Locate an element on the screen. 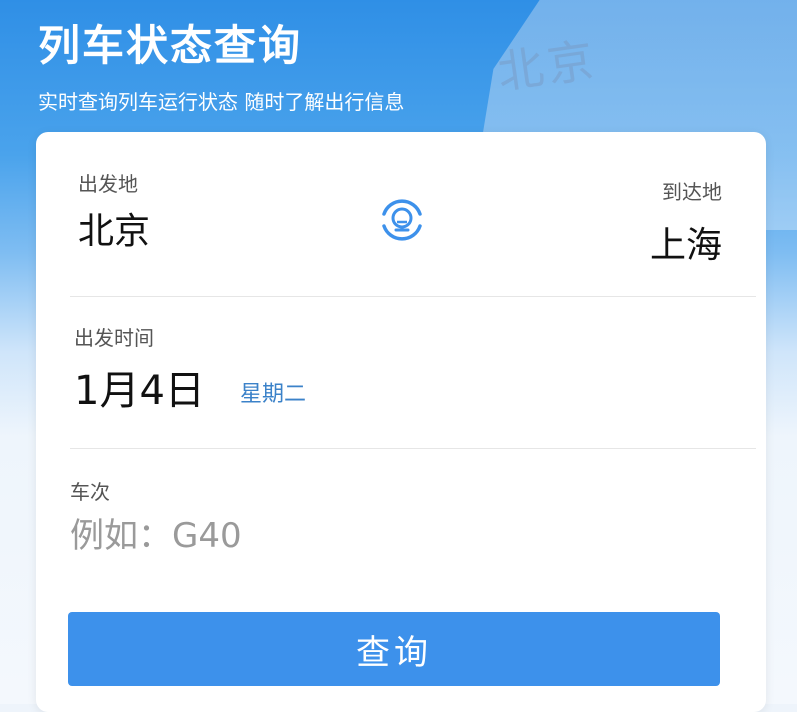  departure-label: 出发地 is located at coordinates (108, 184).